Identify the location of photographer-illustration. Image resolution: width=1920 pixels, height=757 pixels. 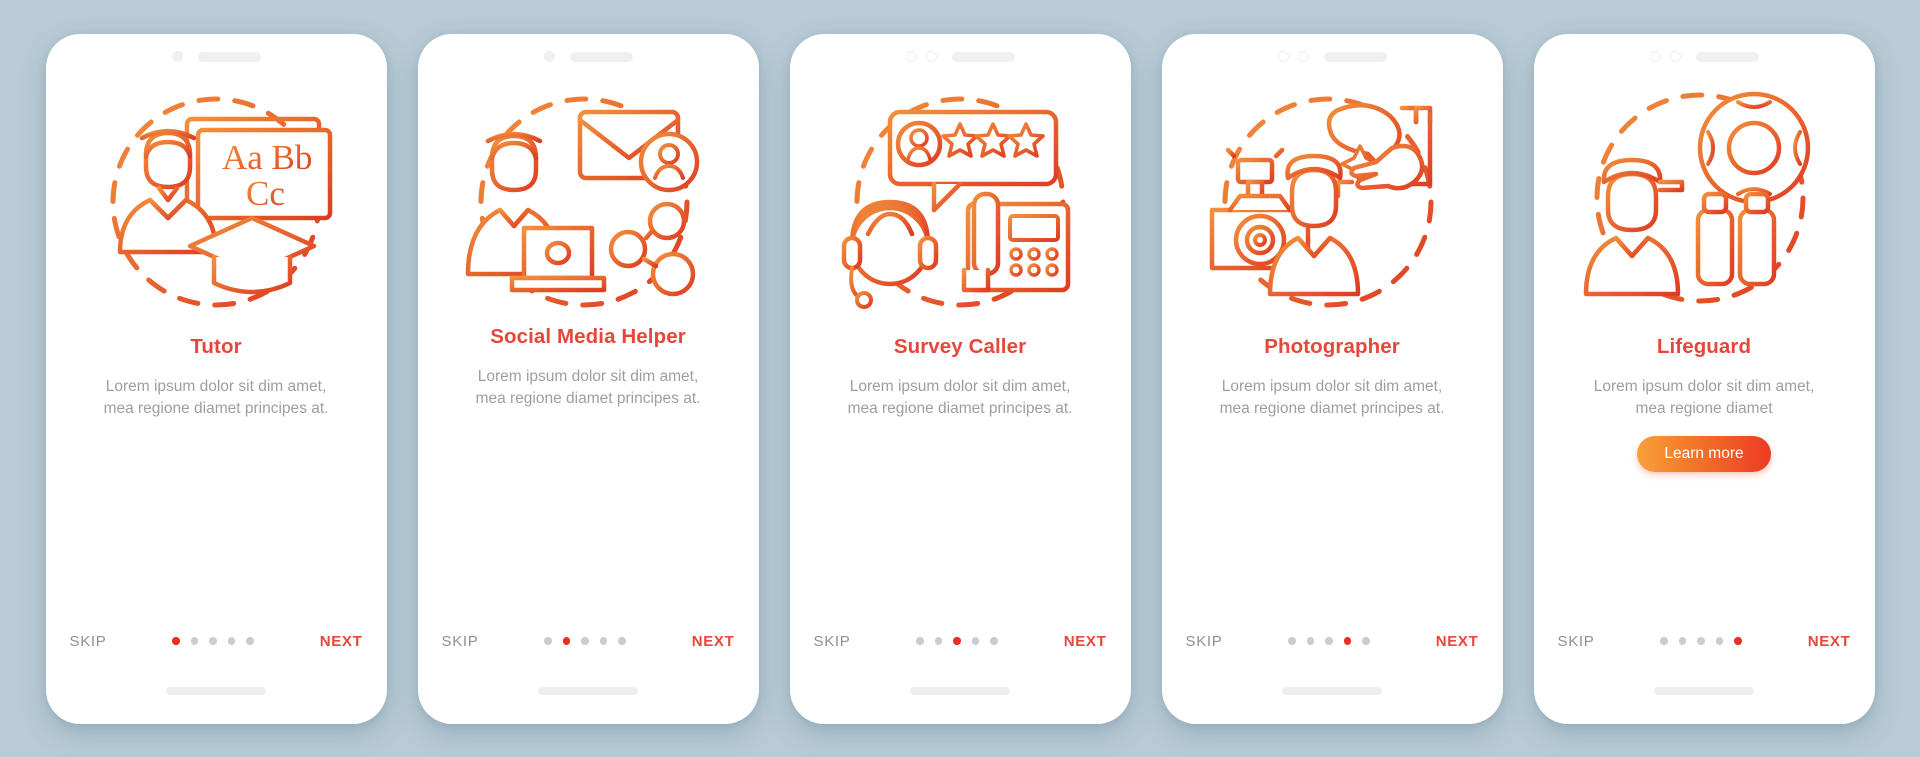
(1332, 202).